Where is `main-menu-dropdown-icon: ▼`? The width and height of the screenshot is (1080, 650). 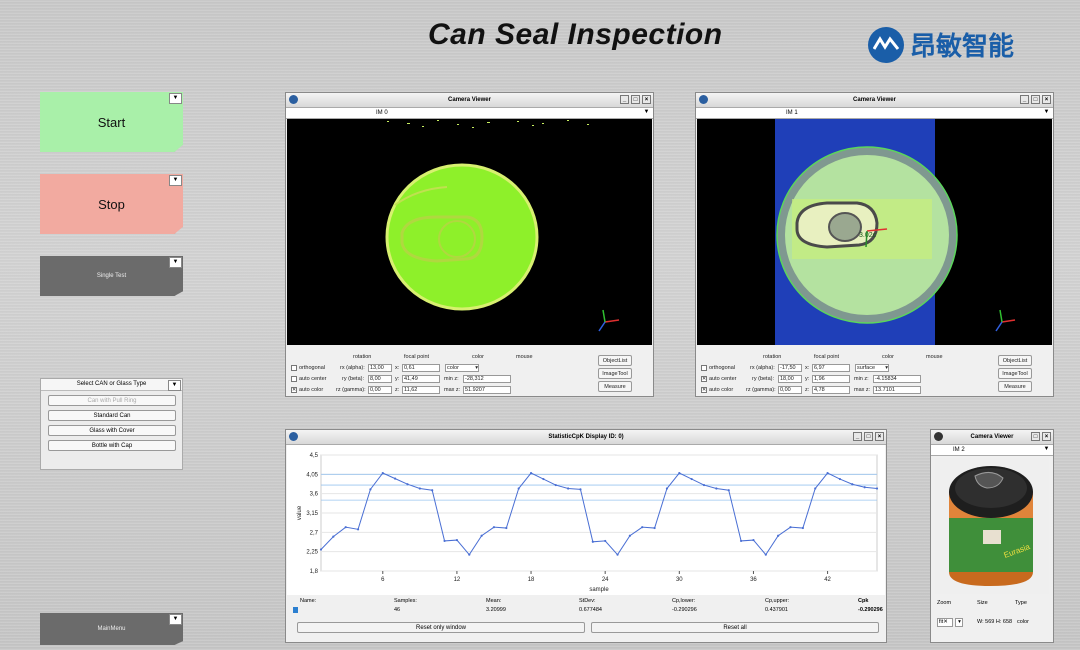
main-menu-dropdown-icon: ▼ is located at coordinates (175, 619).